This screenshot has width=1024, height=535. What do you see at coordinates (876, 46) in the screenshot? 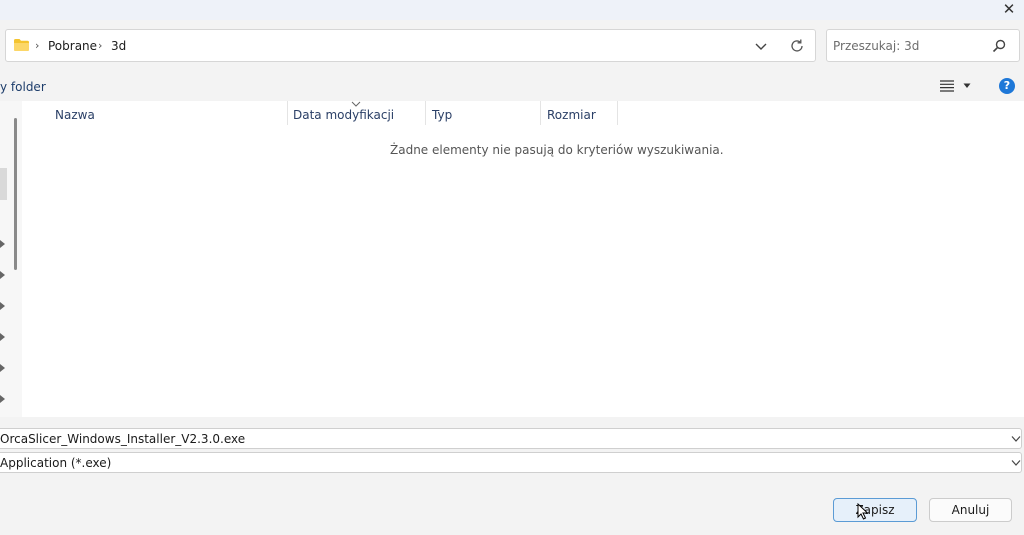
I see `search-placeholder: Przeszukaj: 3d` at bounding box center [876, 46].